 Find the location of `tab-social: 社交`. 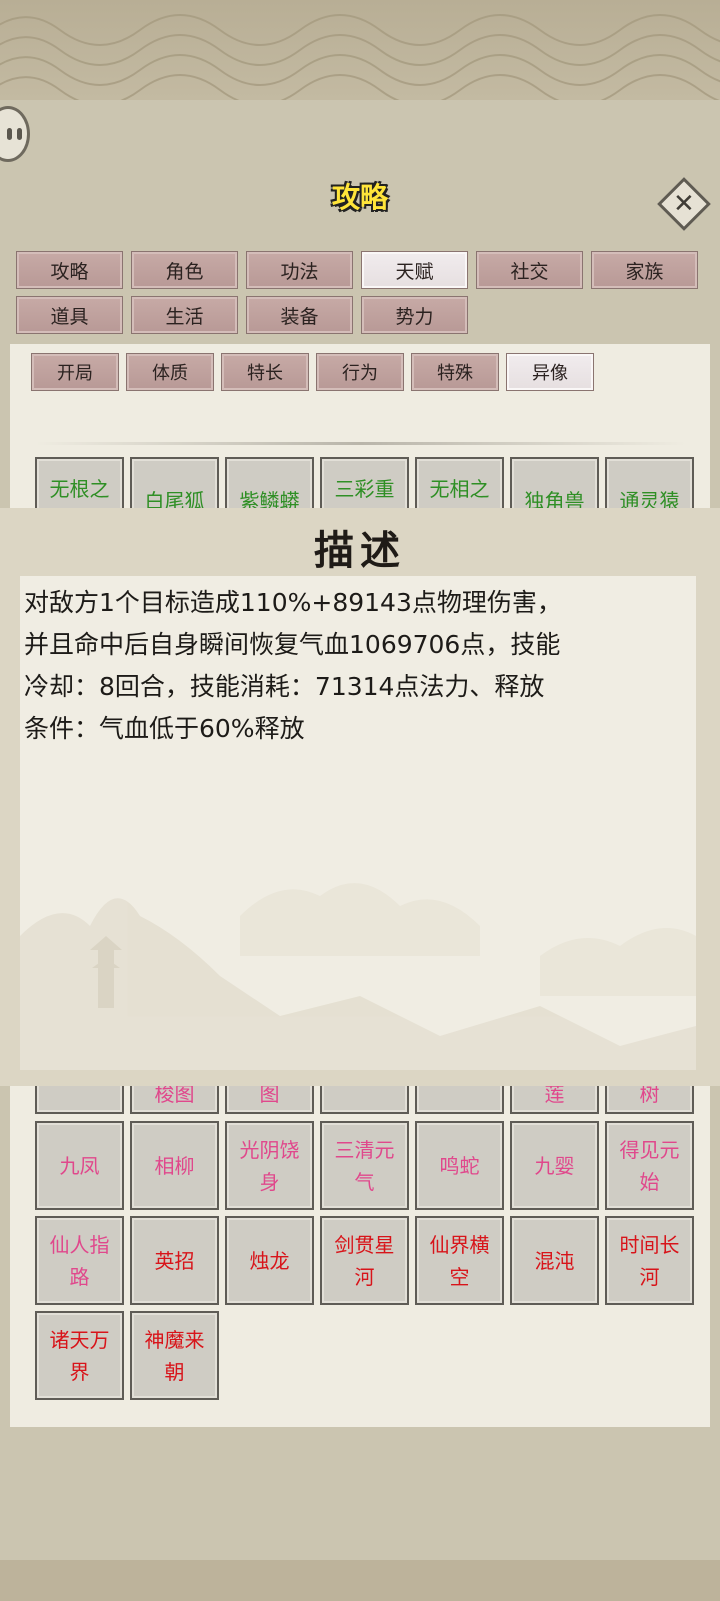

tab-social: 社交 is located at coordinates (529, 270).